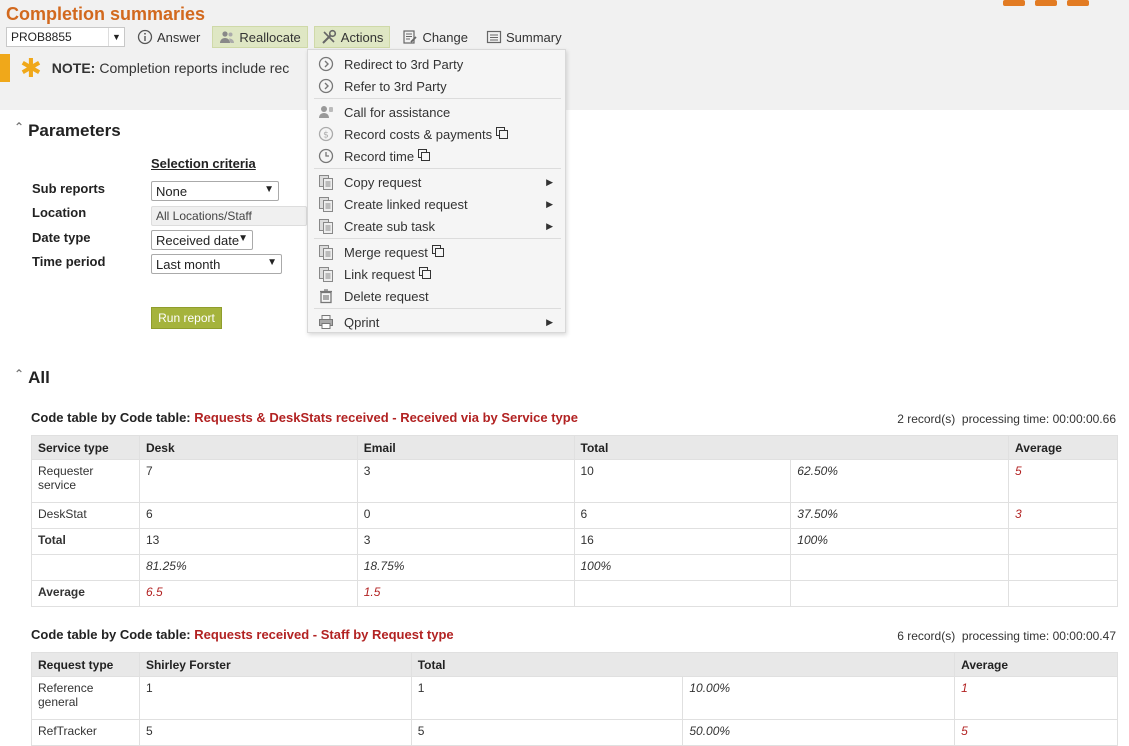 The width and height of the screenshot is (1129, 746). What do you see at coordinates (682, 567) in the screenshot?
I see `cell-total: 100%` at bounding box center [682, 567].